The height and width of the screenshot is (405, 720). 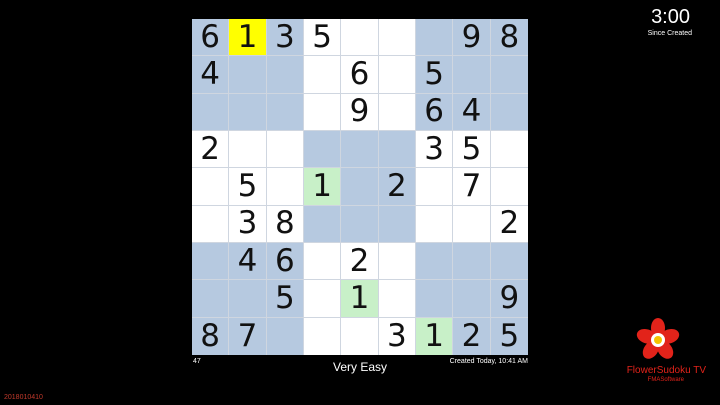 What do you see at coordinates (248, 187) in the screenshot?
I see `sudoku-cell-r5c2: 5` at bounding box center [248, 187].